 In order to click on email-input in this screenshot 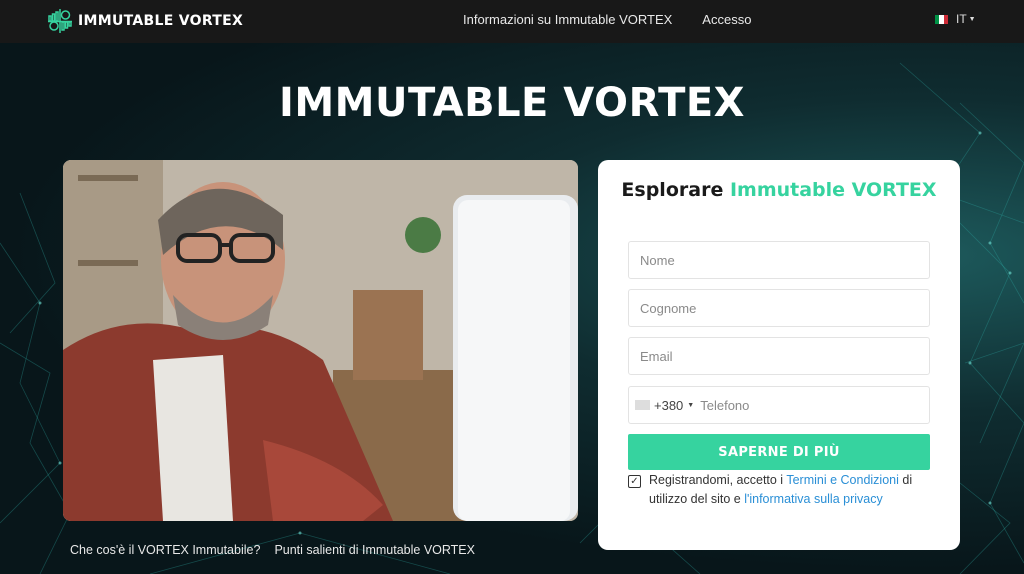, I will do `click(784, 356)`.